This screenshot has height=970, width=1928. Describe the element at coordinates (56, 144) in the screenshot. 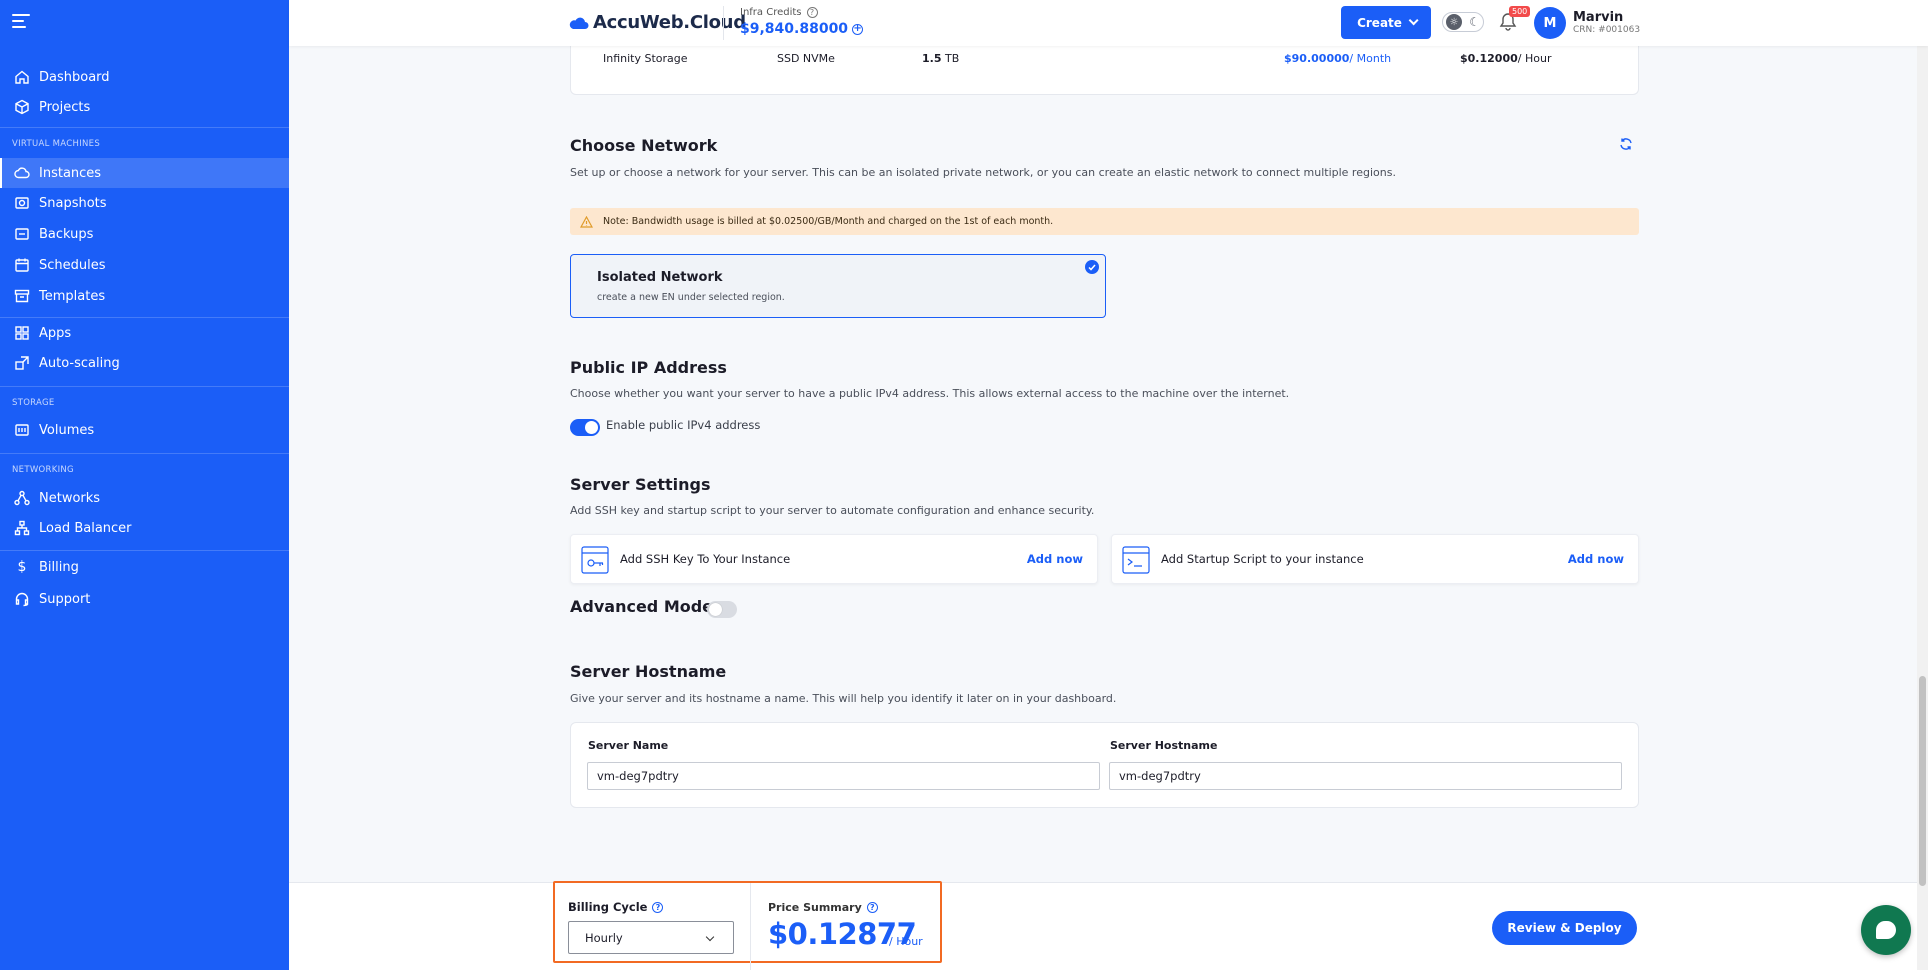

I see `section-label-virtual-machines: VIRTUAL MACHINES` at that location.